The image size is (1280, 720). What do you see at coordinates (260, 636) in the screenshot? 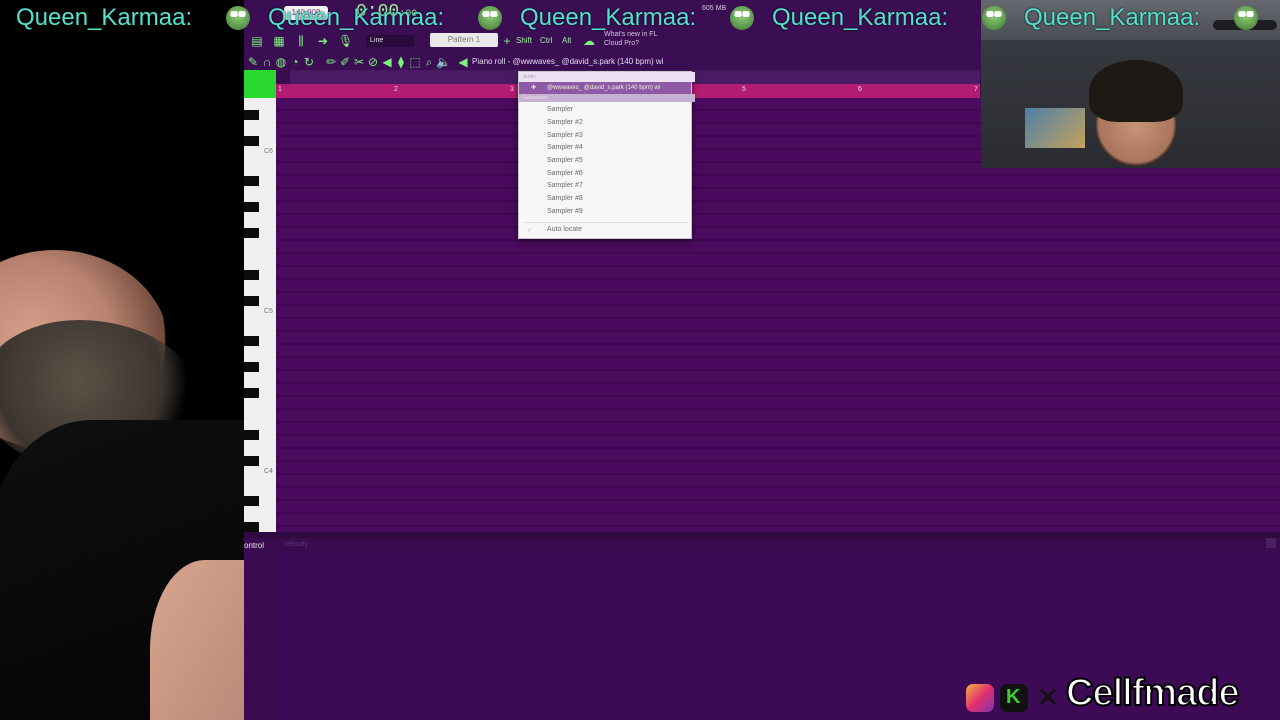
I see `event-editor-sidebar` at bounding box center [260, 636].